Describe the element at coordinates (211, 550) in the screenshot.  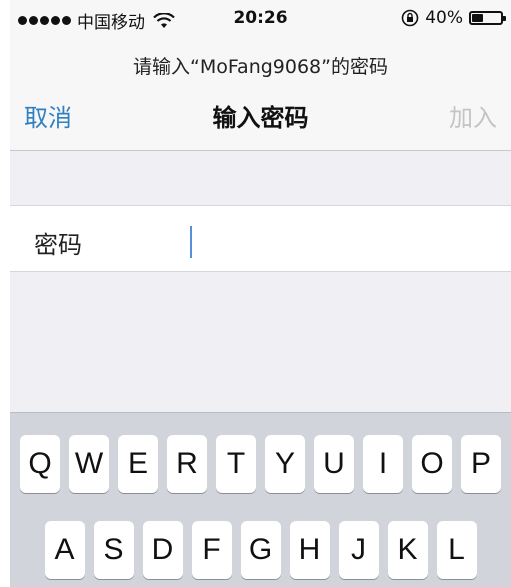
I see `key-f: F` at that location.